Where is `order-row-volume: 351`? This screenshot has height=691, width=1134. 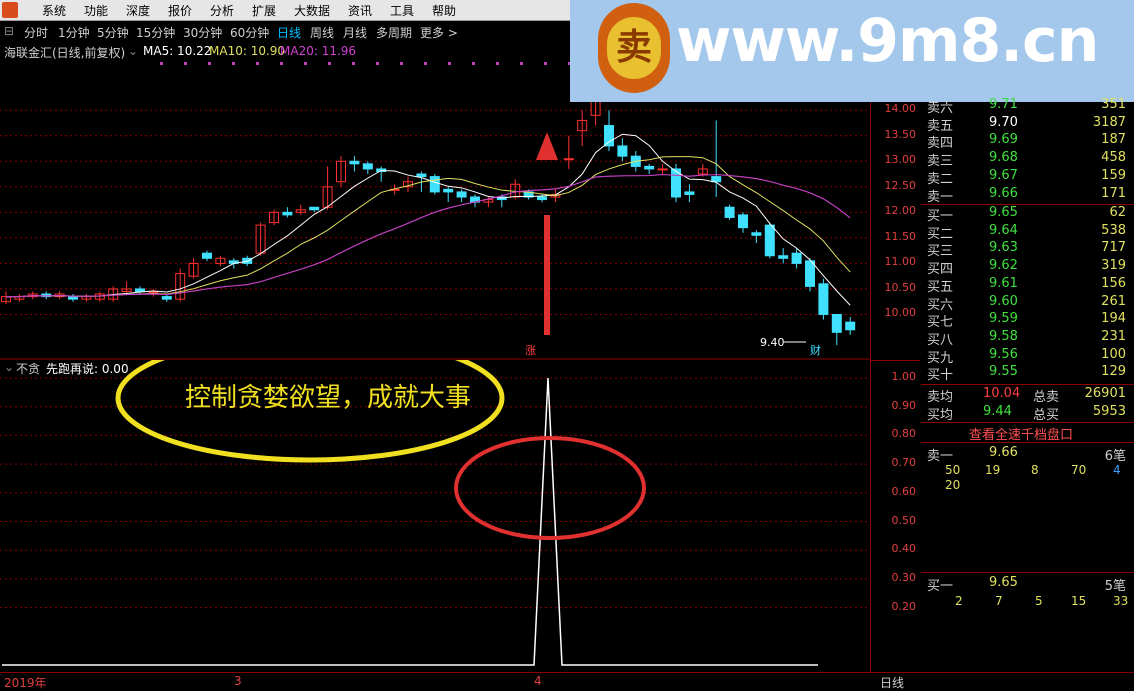
order-row-volume: 351 is located at coordinates (1113, 104).